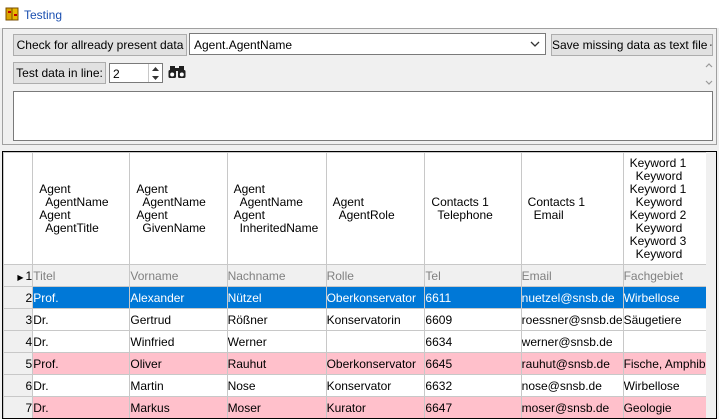 This screenshot has height=419, width=719. I want to click on table-cell: Rößner, so click(276, 319).